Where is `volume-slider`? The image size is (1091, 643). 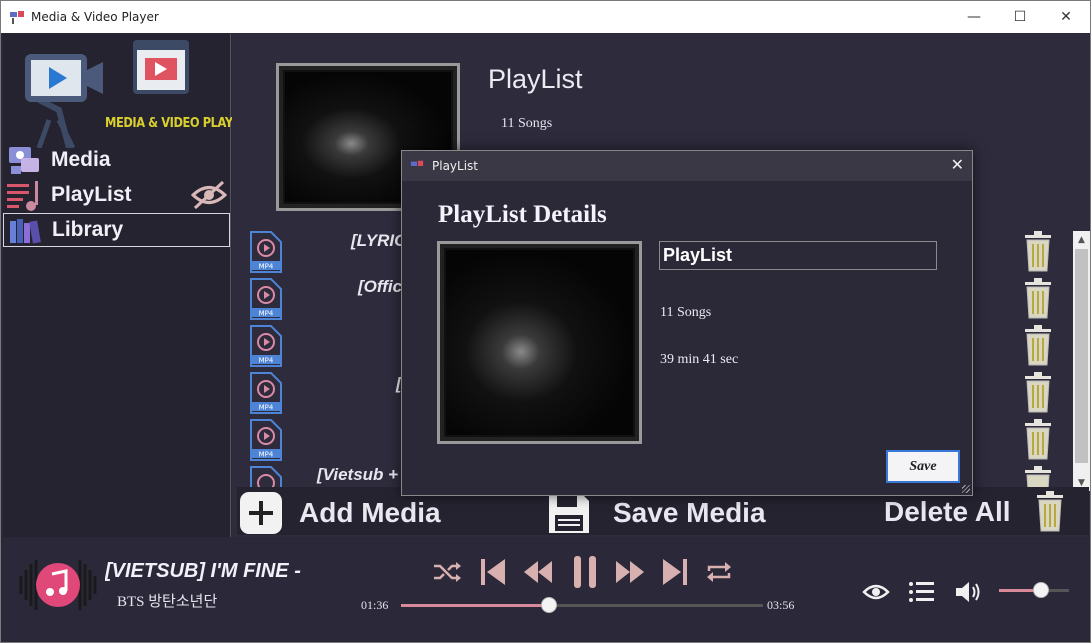 volume-slider is located at coordinates (1034, 590).